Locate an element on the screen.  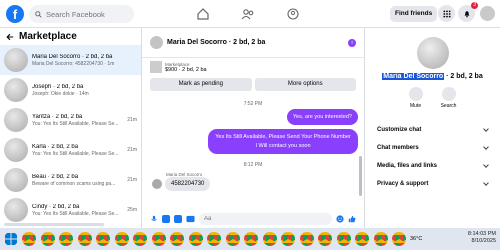
listing-card: Marketplace $900 · 2 bd, 2 ba is located at coordinates (253, 67).